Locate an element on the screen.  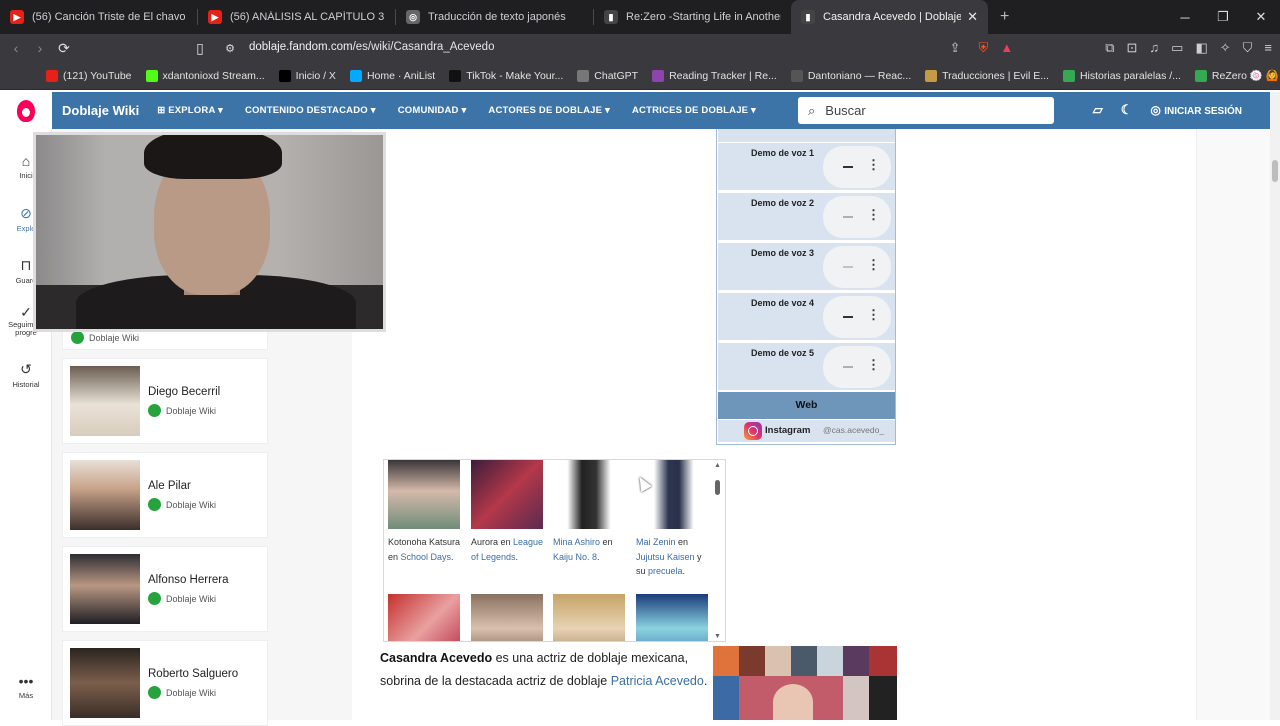
login-button: ◎ INICIAR SESIÓN is located at coordinates (1196, 110).